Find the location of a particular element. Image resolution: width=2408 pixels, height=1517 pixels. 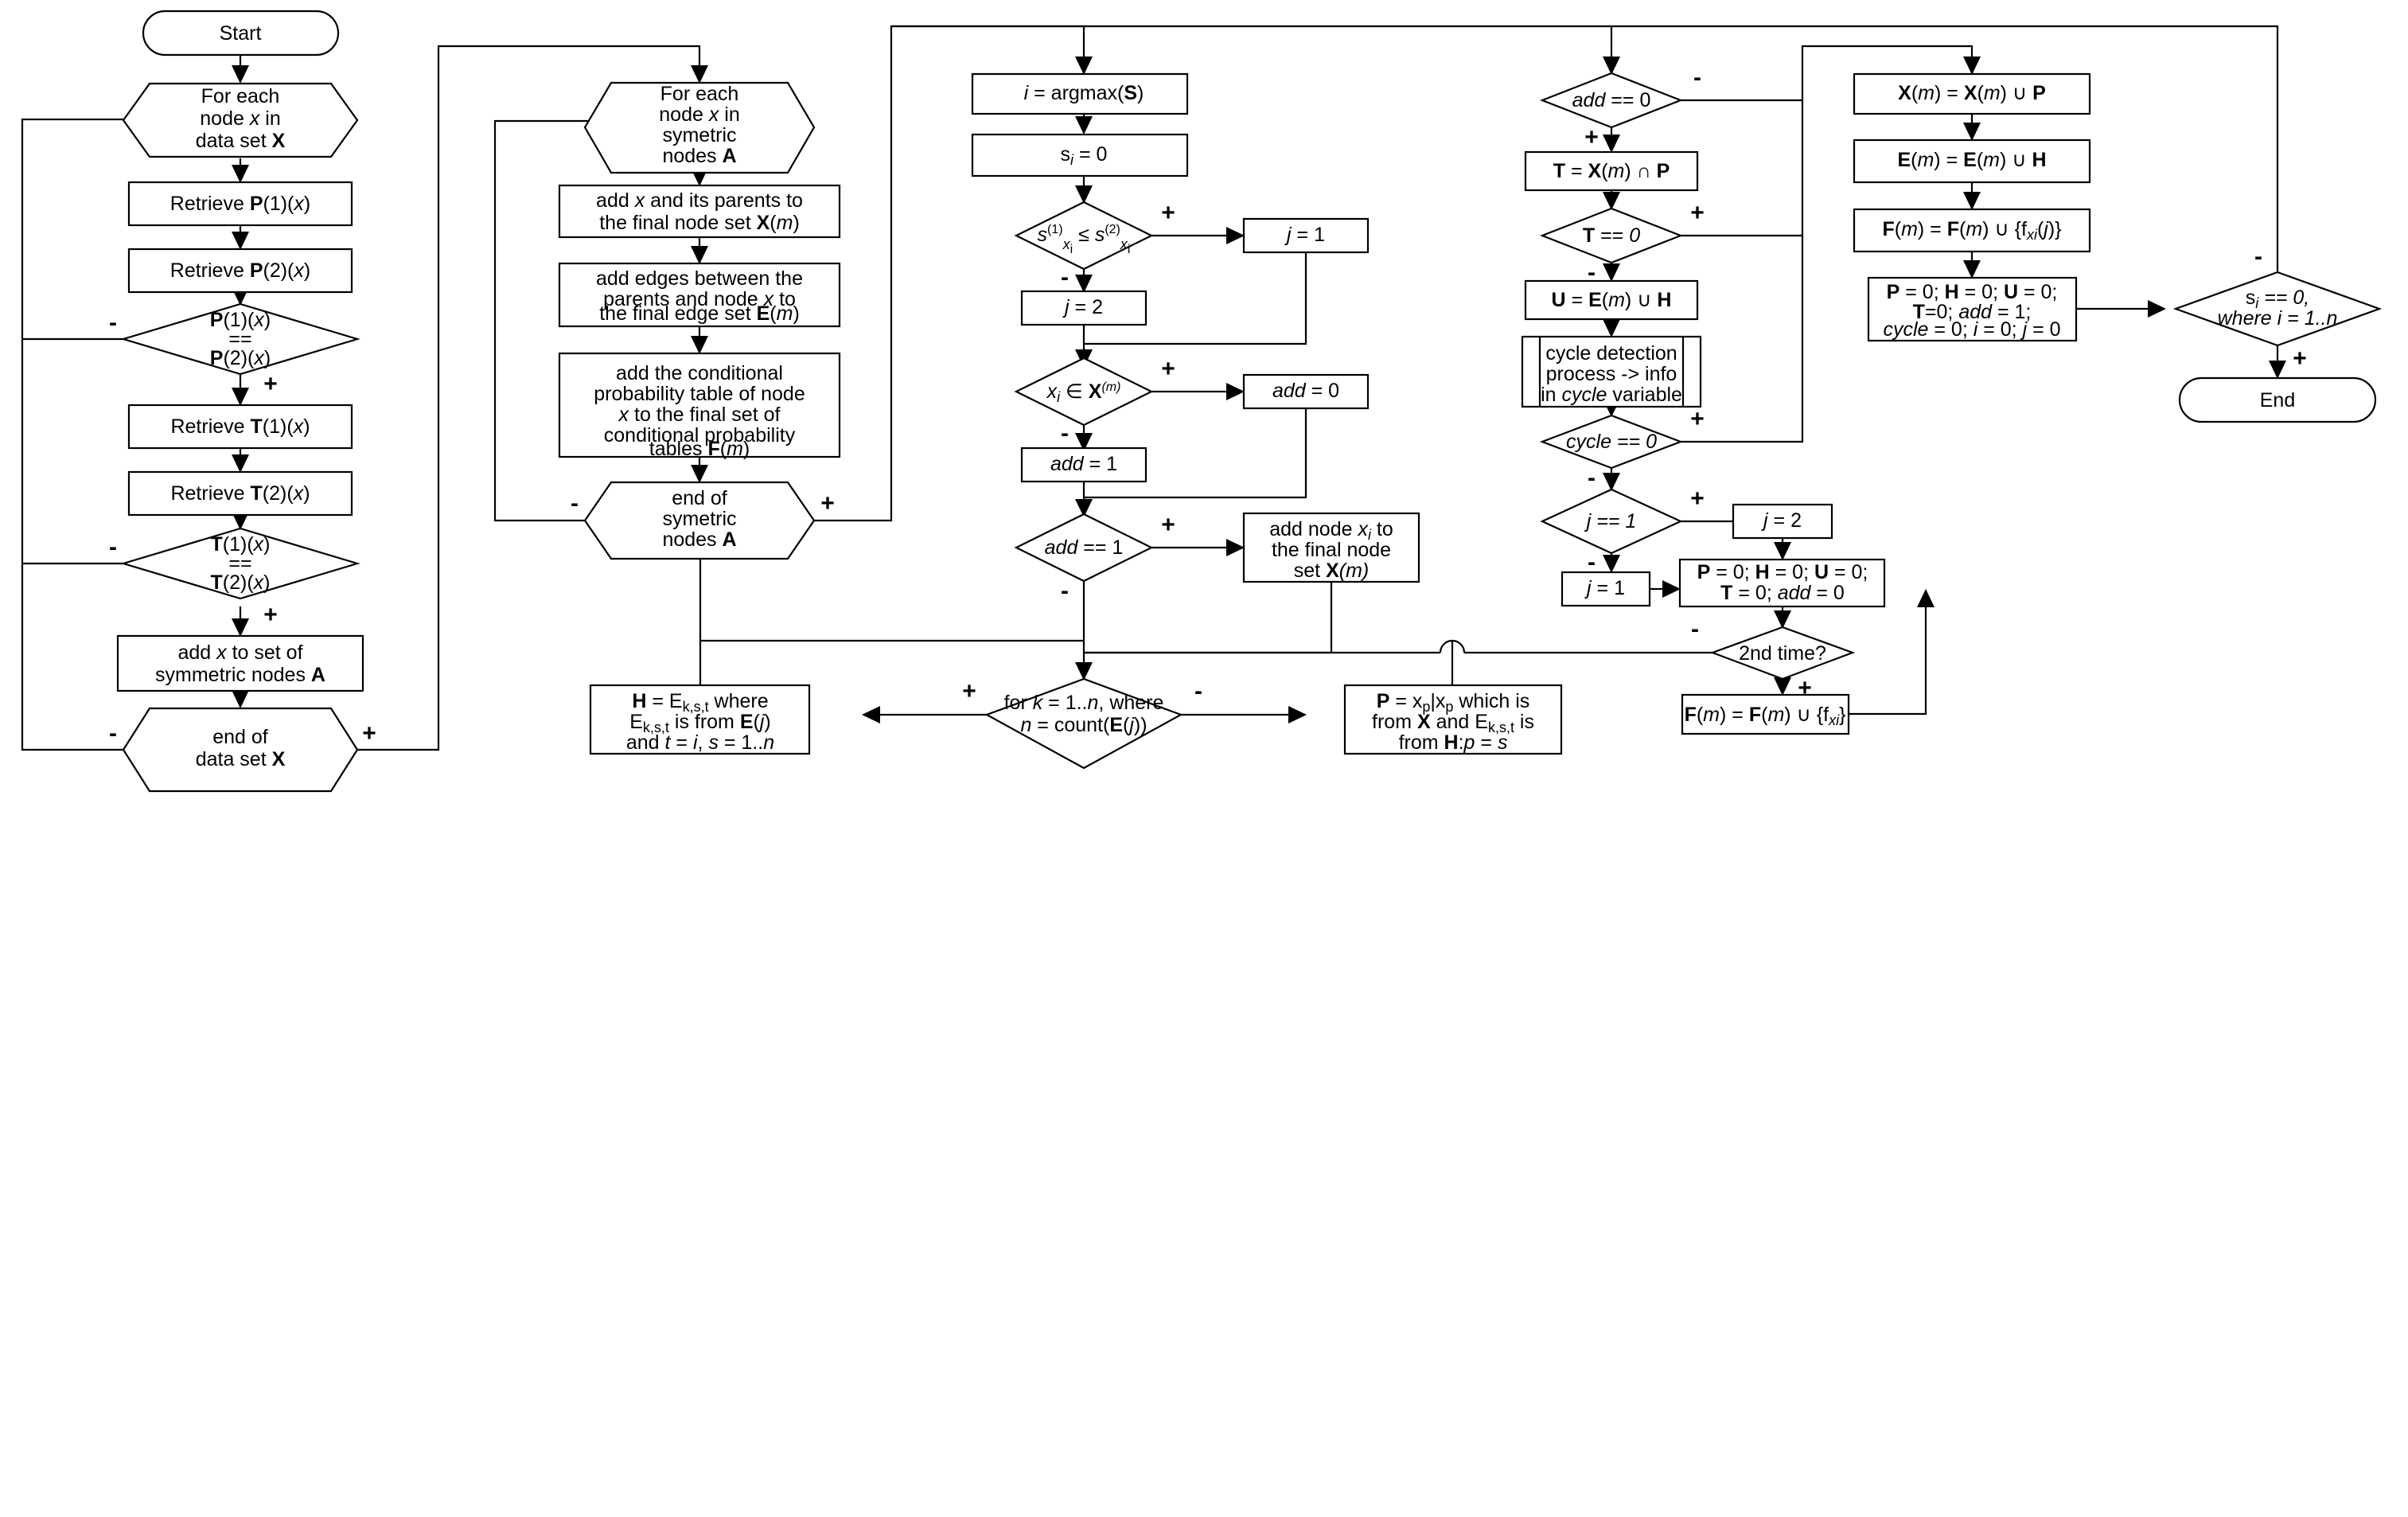

cycle-line1: cycle detection is located at coordinates (1611, 353).